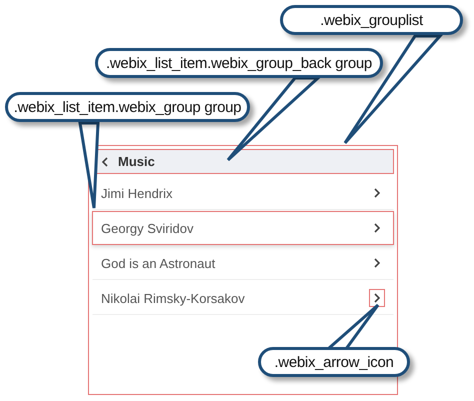  What do you see at coordinates (243, 263) in the screenshot?
I see `list-item: God is an Astronaut` at bounding box center [243, 263].